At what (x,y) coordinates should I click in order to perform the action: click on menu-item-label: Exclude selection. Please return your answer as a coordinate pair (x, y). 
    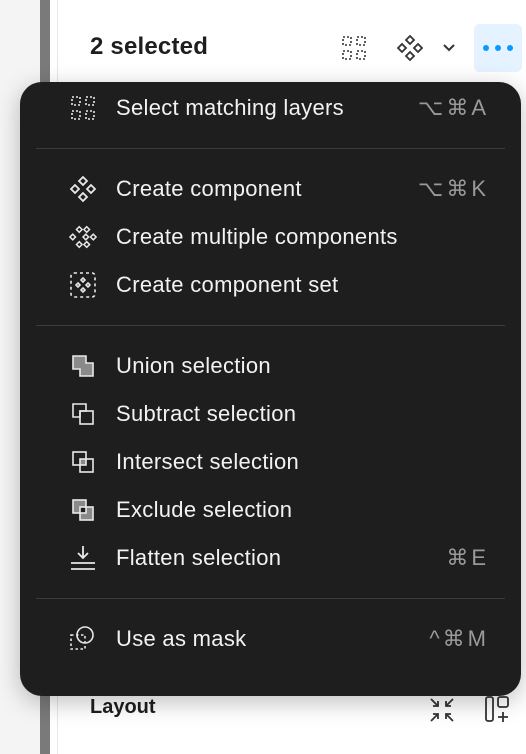
    Looking at the image, I should click on (204, 509).